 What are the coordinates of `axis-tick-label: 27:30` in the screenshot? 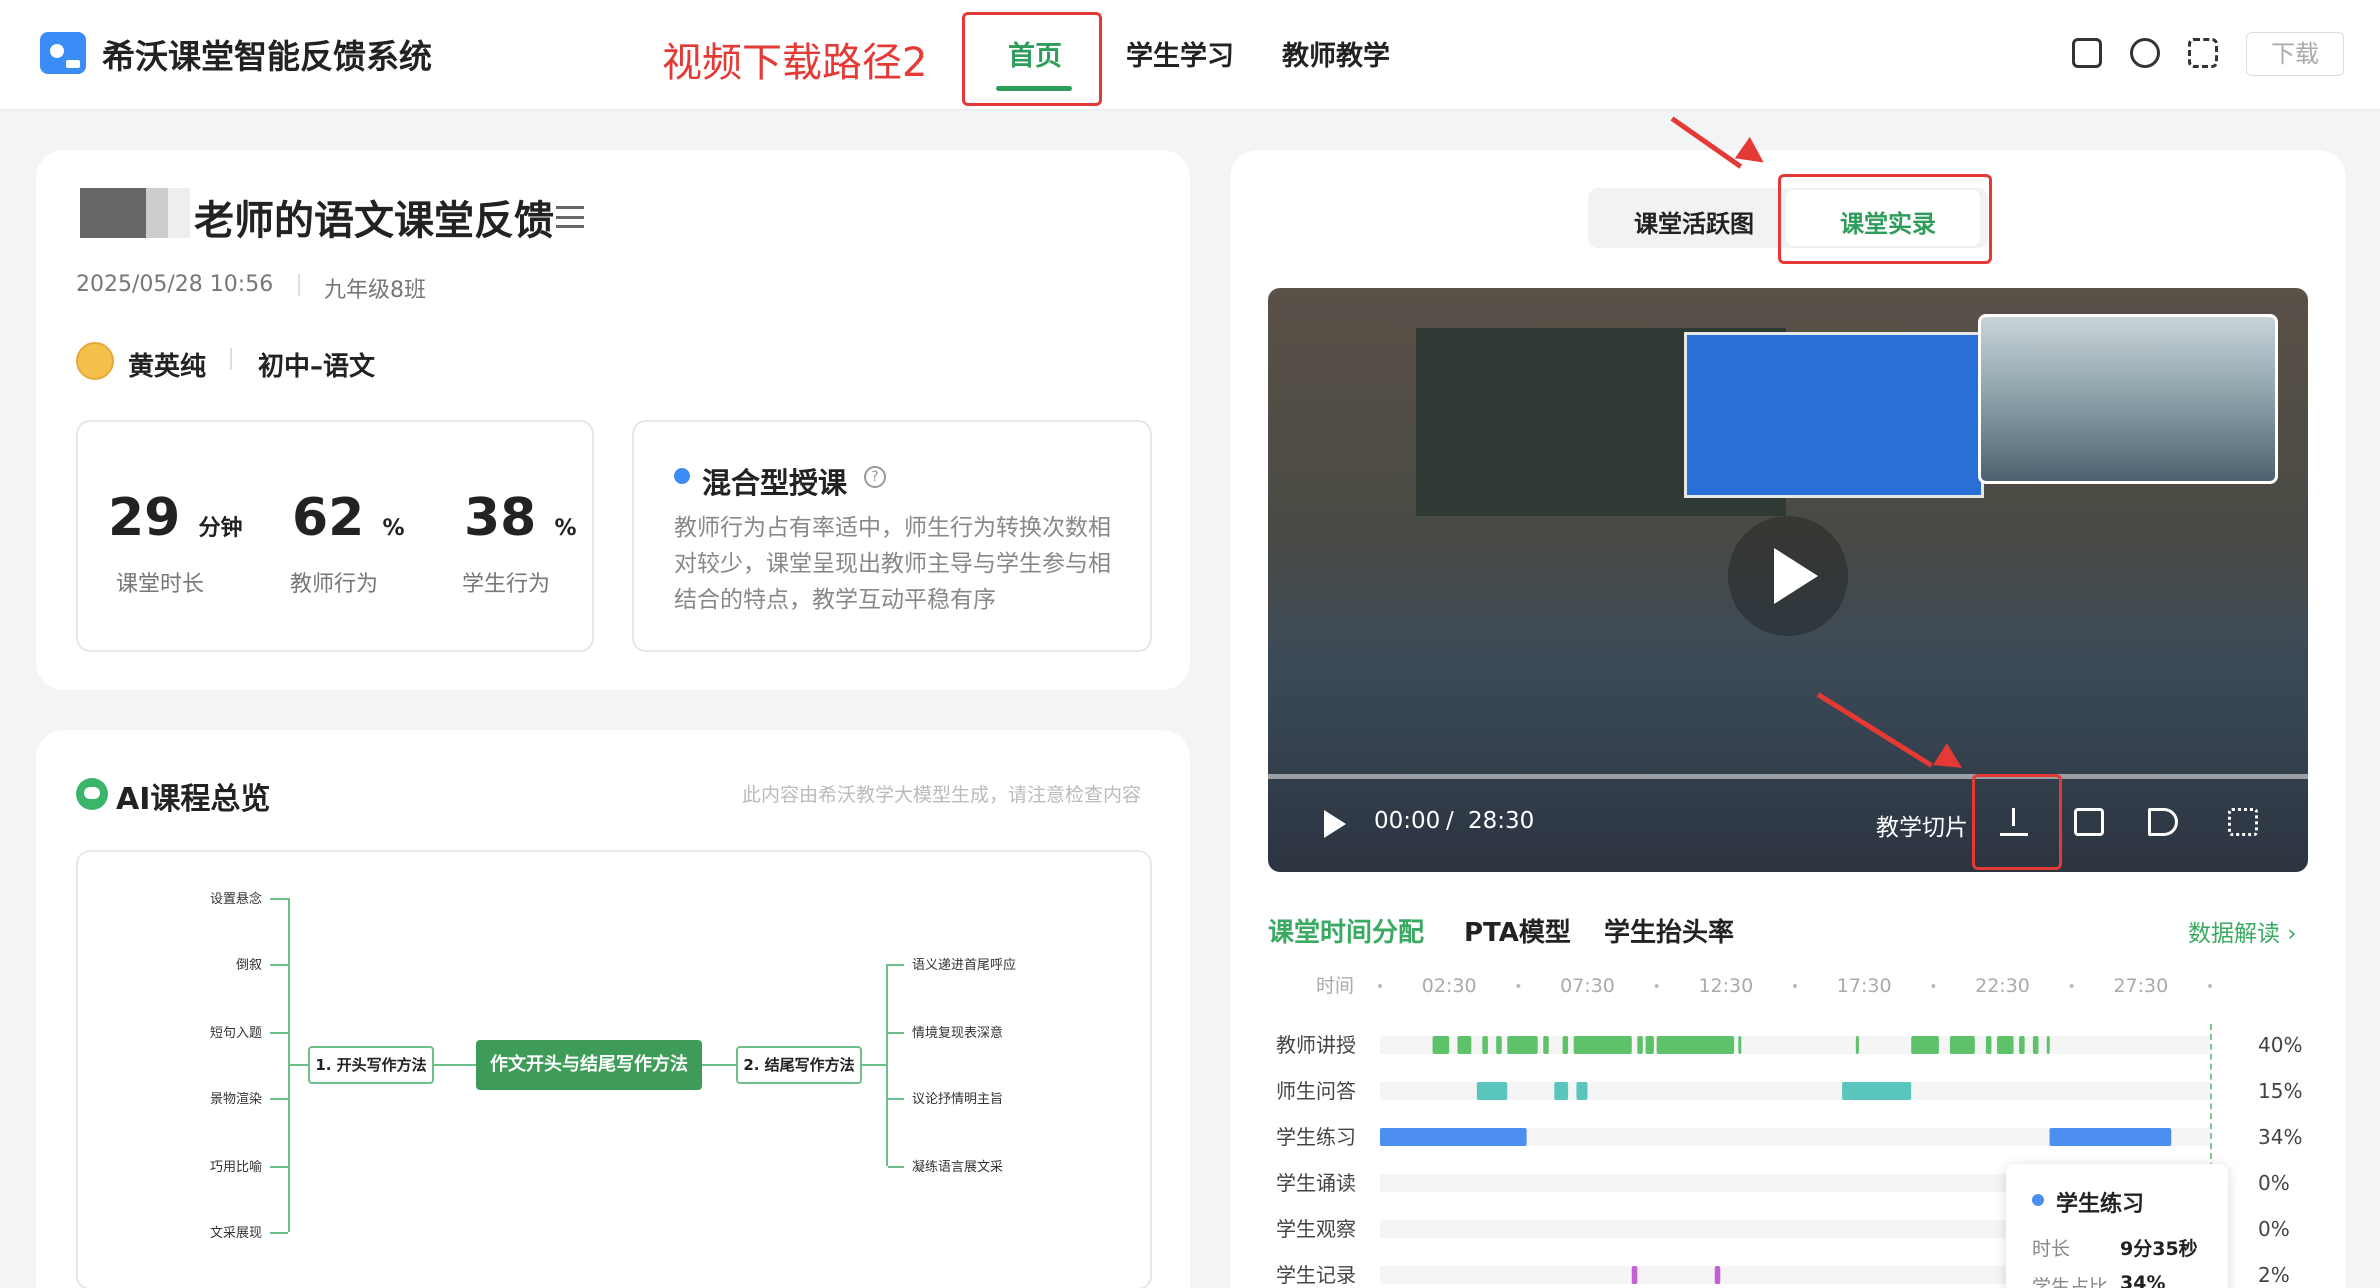 It's located at (2140, 986).